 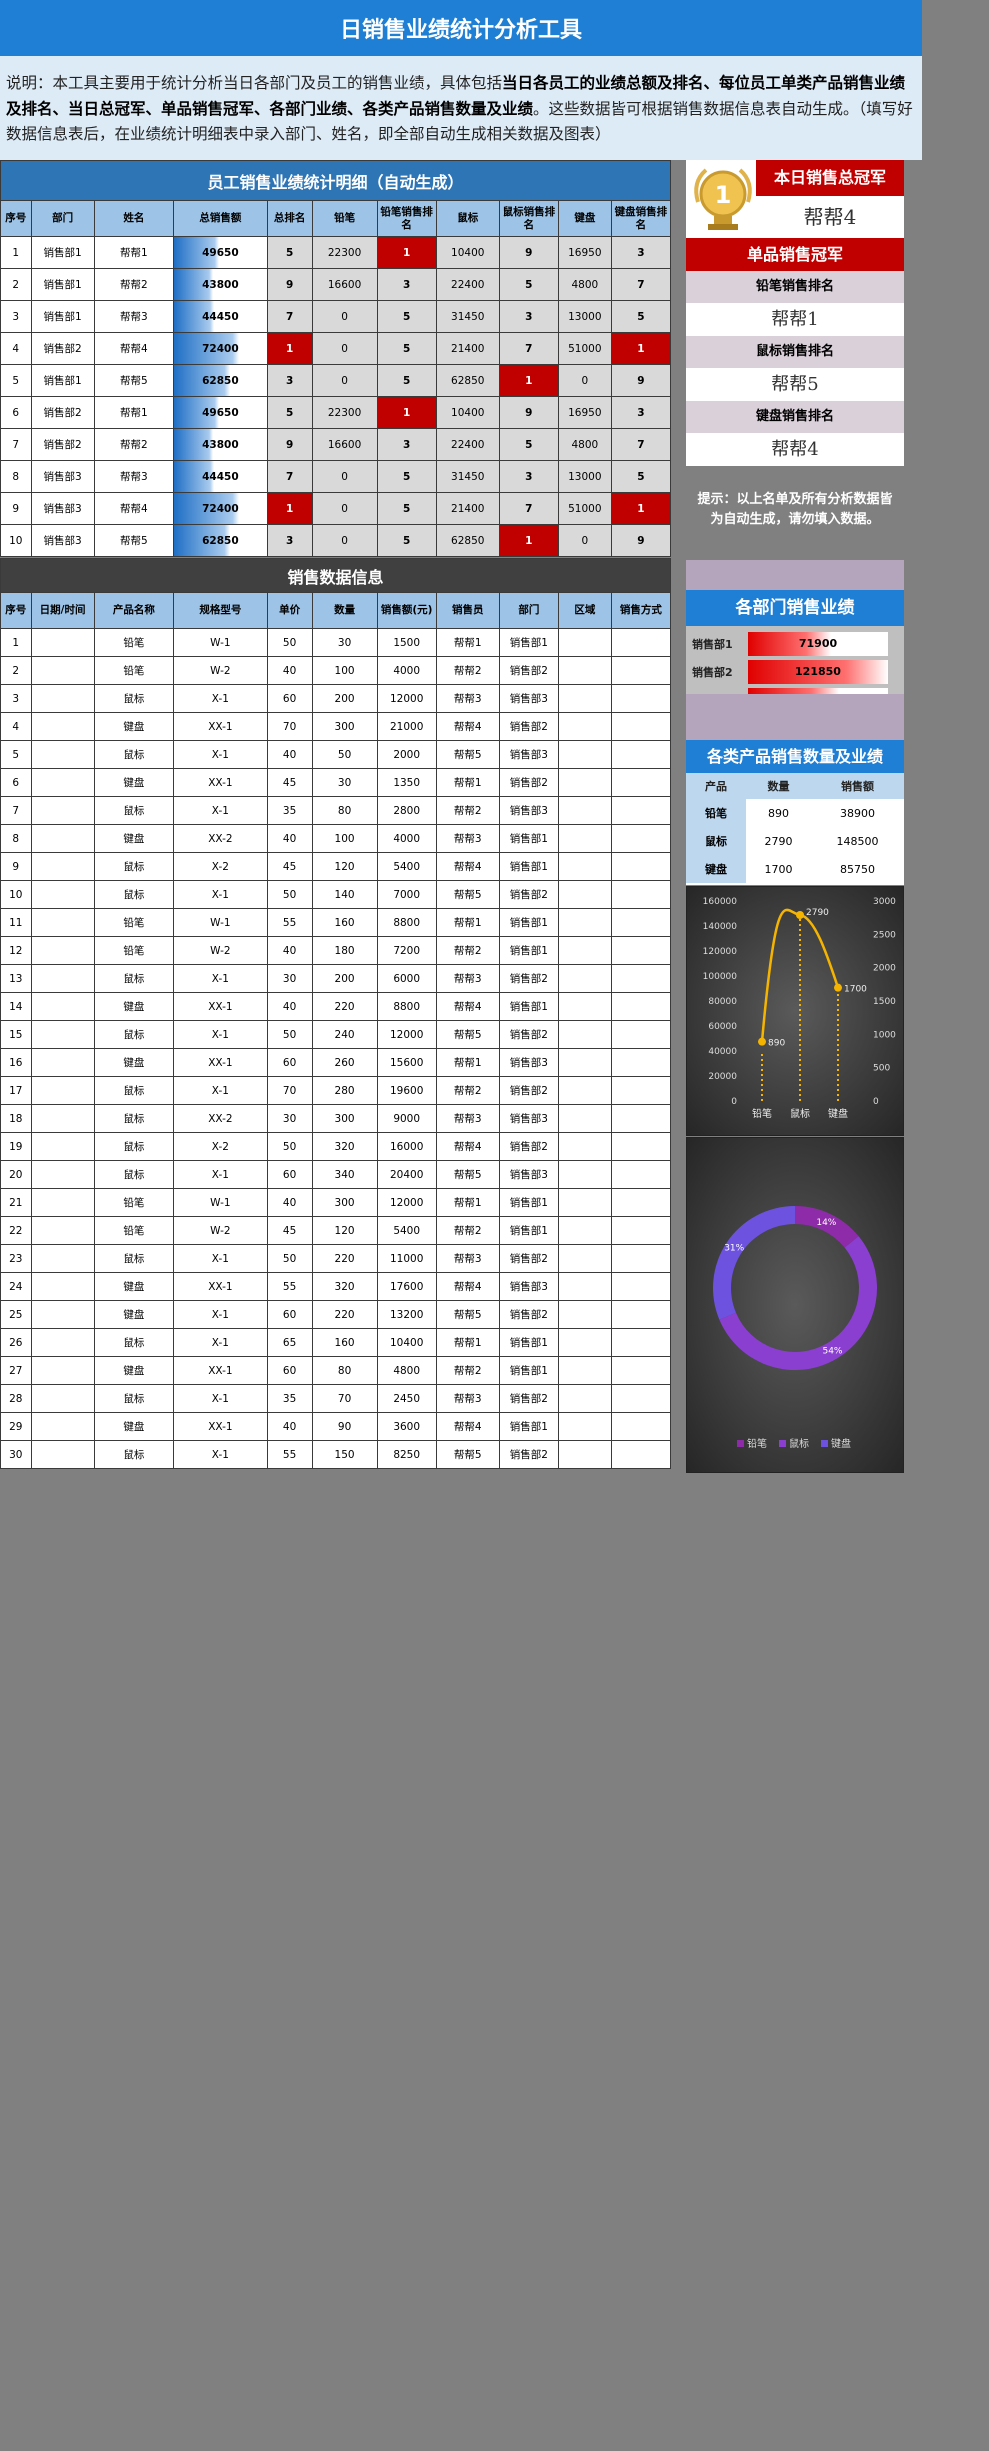 What do you see at coordinates (344, 1006) in the screenshot?
I see `table-cell: 220` at bounding box center [344, 1006].